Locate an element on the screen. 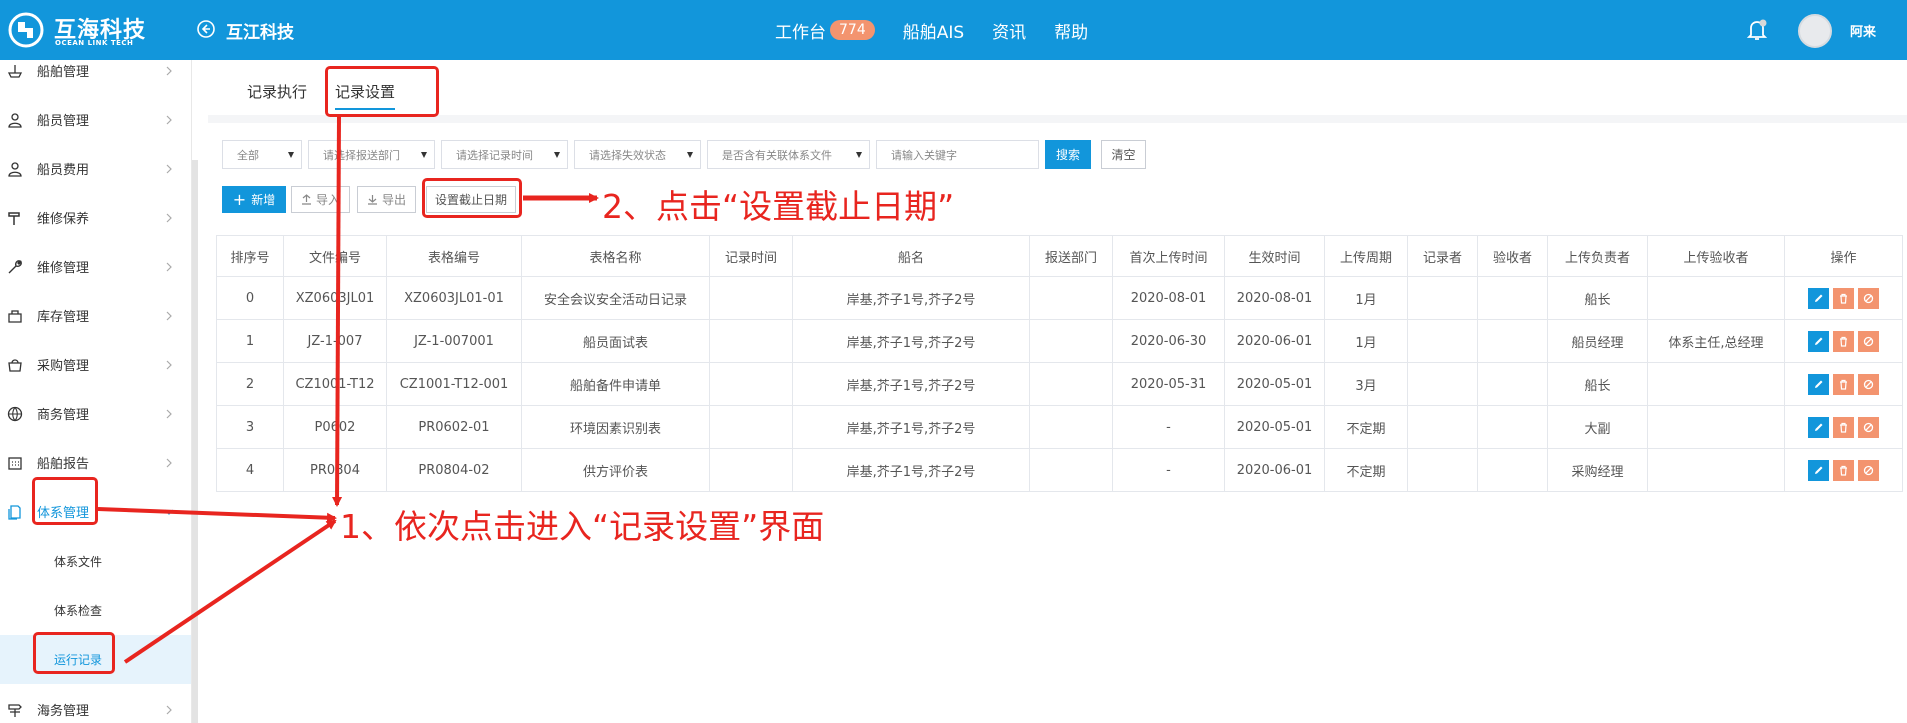  status-select: 请选择失效状态 is located at coordinates (637, 154).